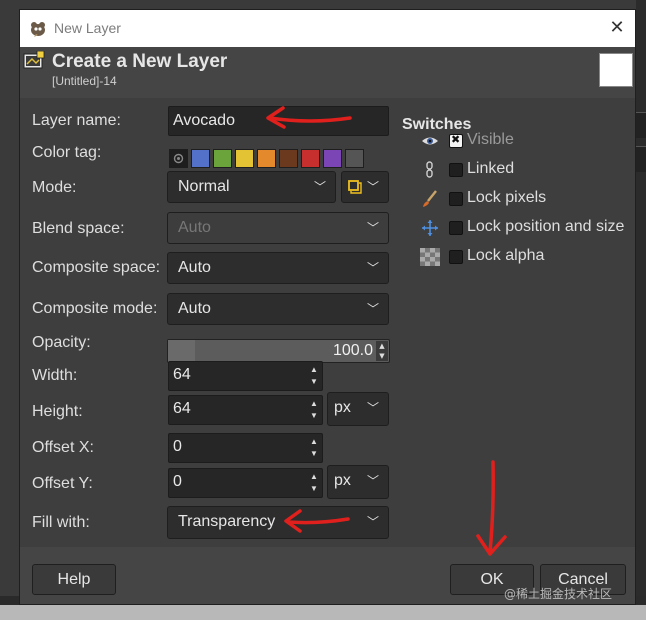  I want to click on height-label: Height:, so click(57, 411).